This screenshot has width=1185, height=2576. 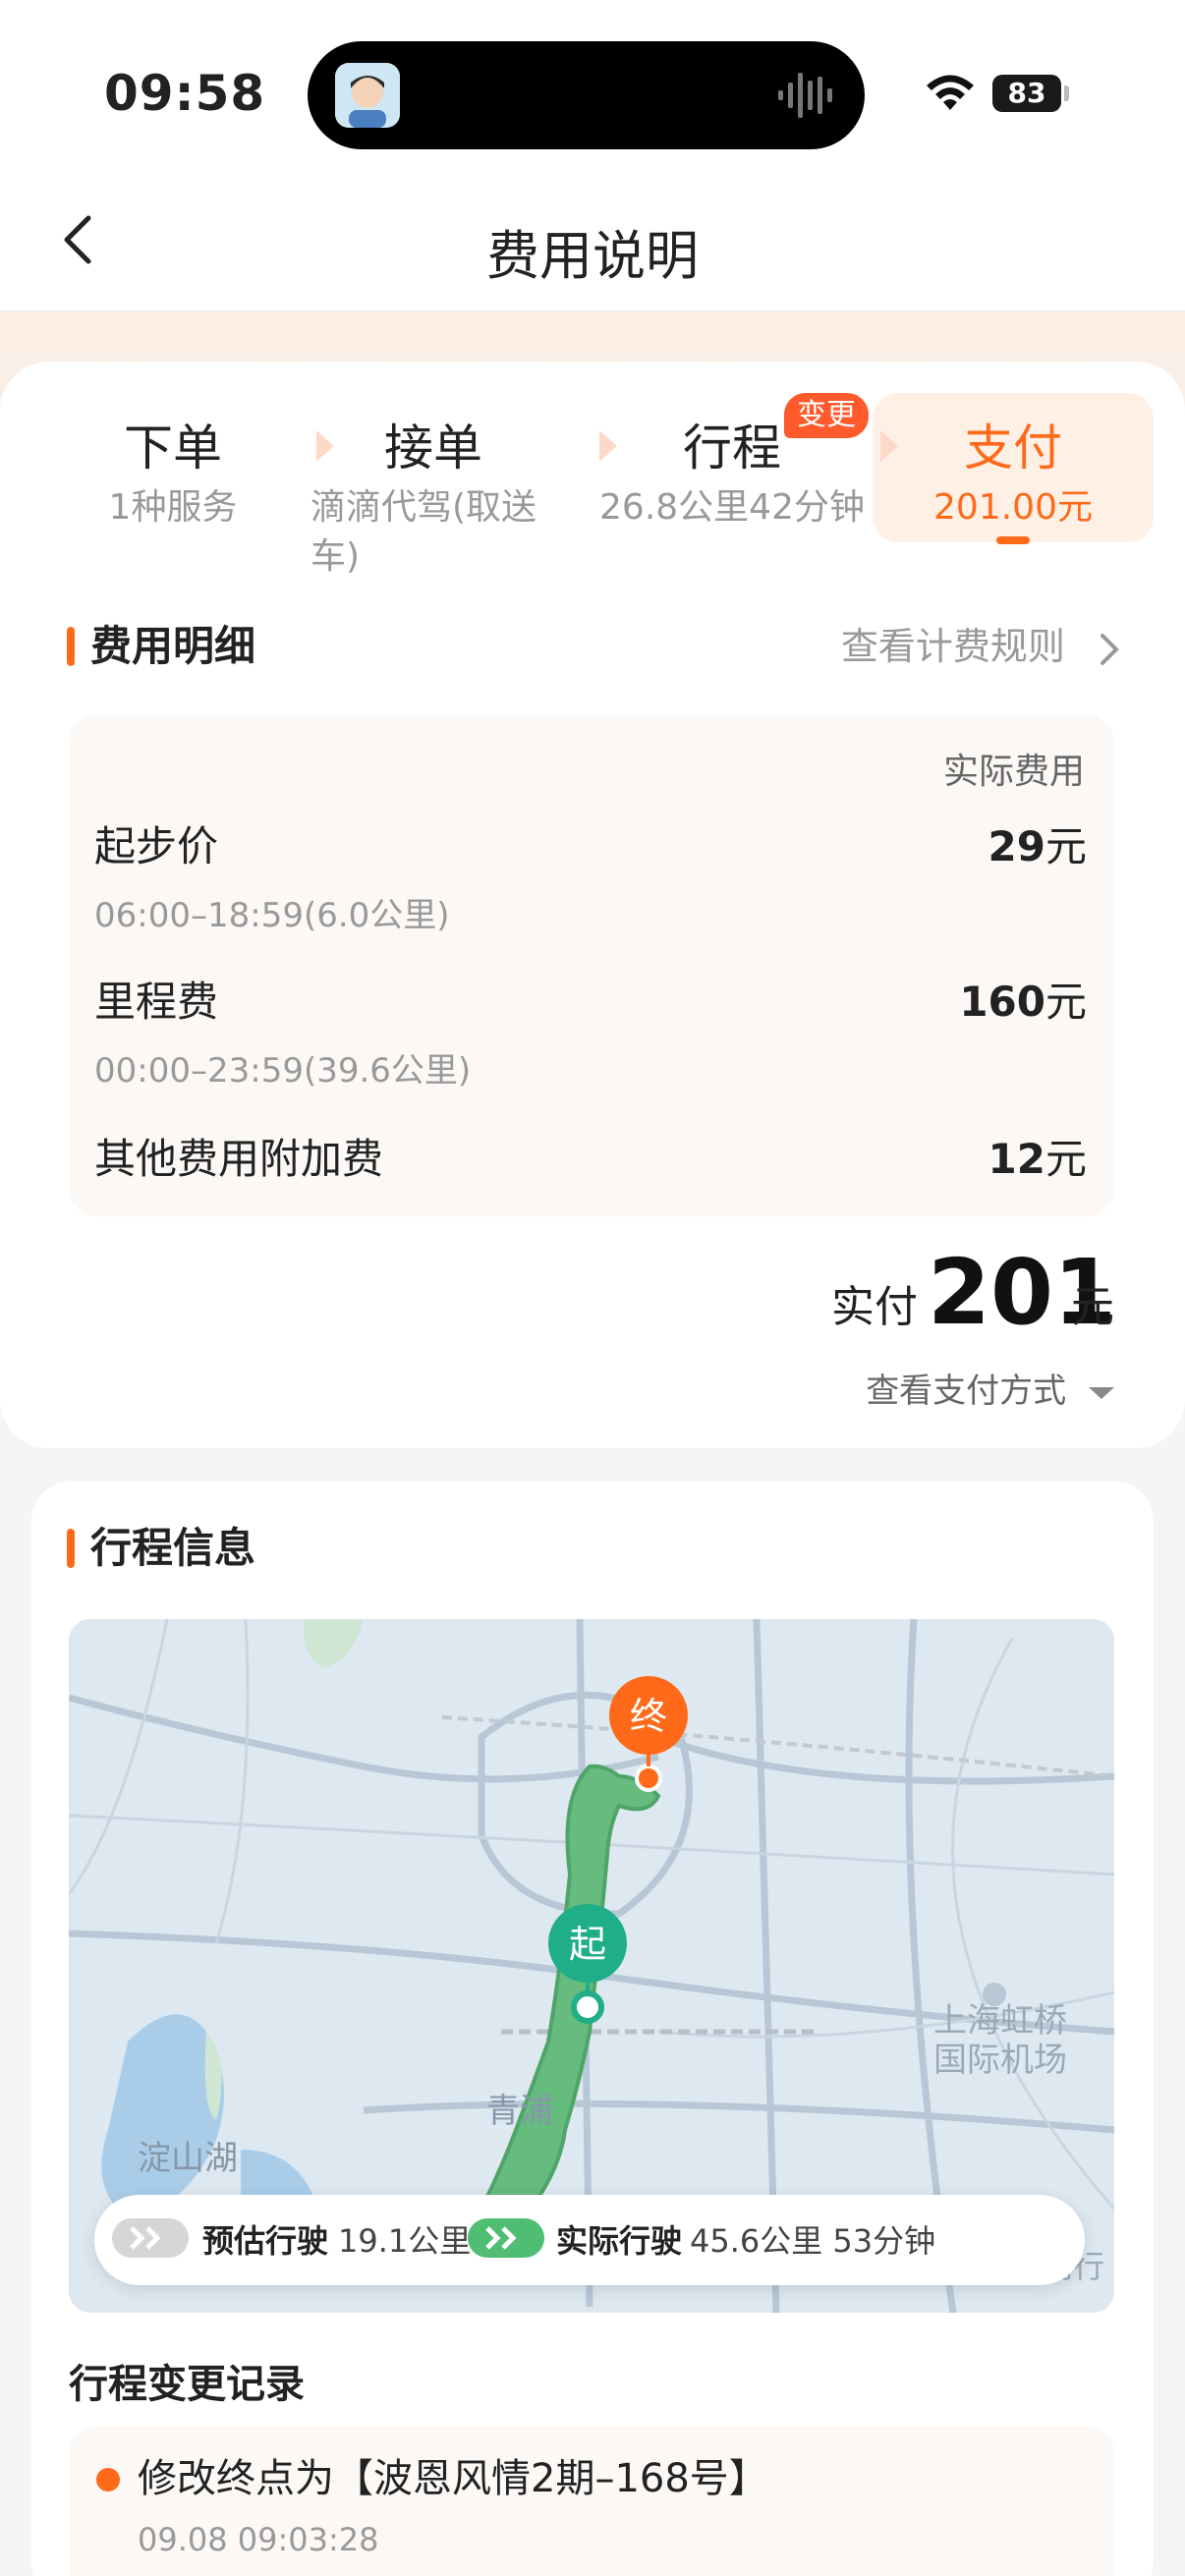 What do you see at coordinates (173, 646) in the screenshot?
I see `fee-section-title: 费用明细` at bounding box center [173, 646].